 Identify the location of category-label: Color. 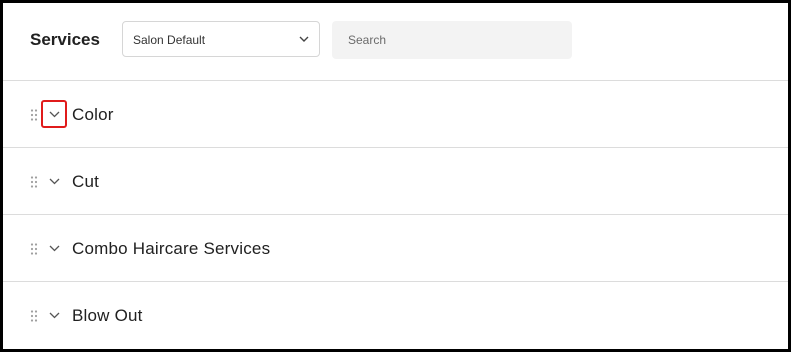
(93, 114).